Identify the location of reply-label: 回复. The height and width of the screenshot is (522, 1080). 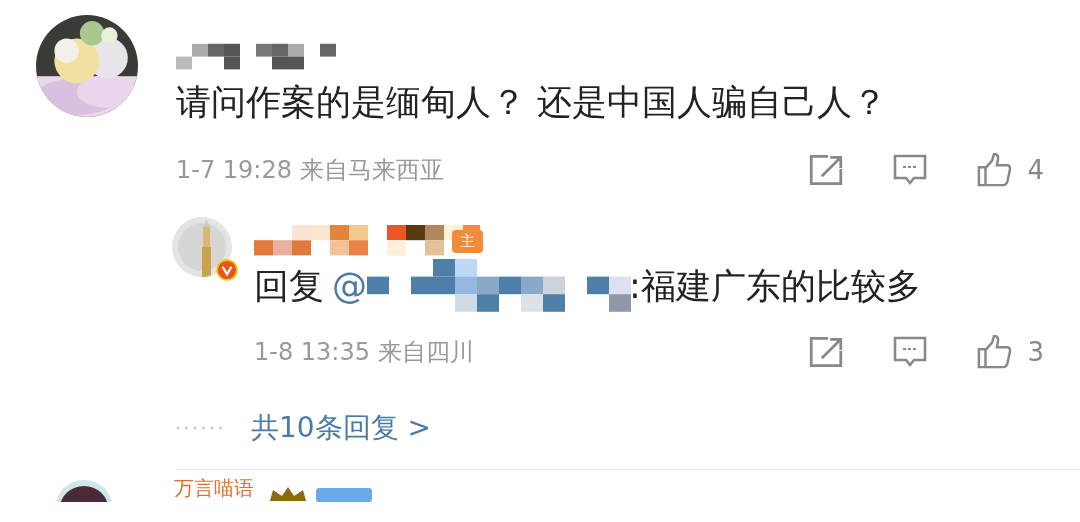
(289, 286).